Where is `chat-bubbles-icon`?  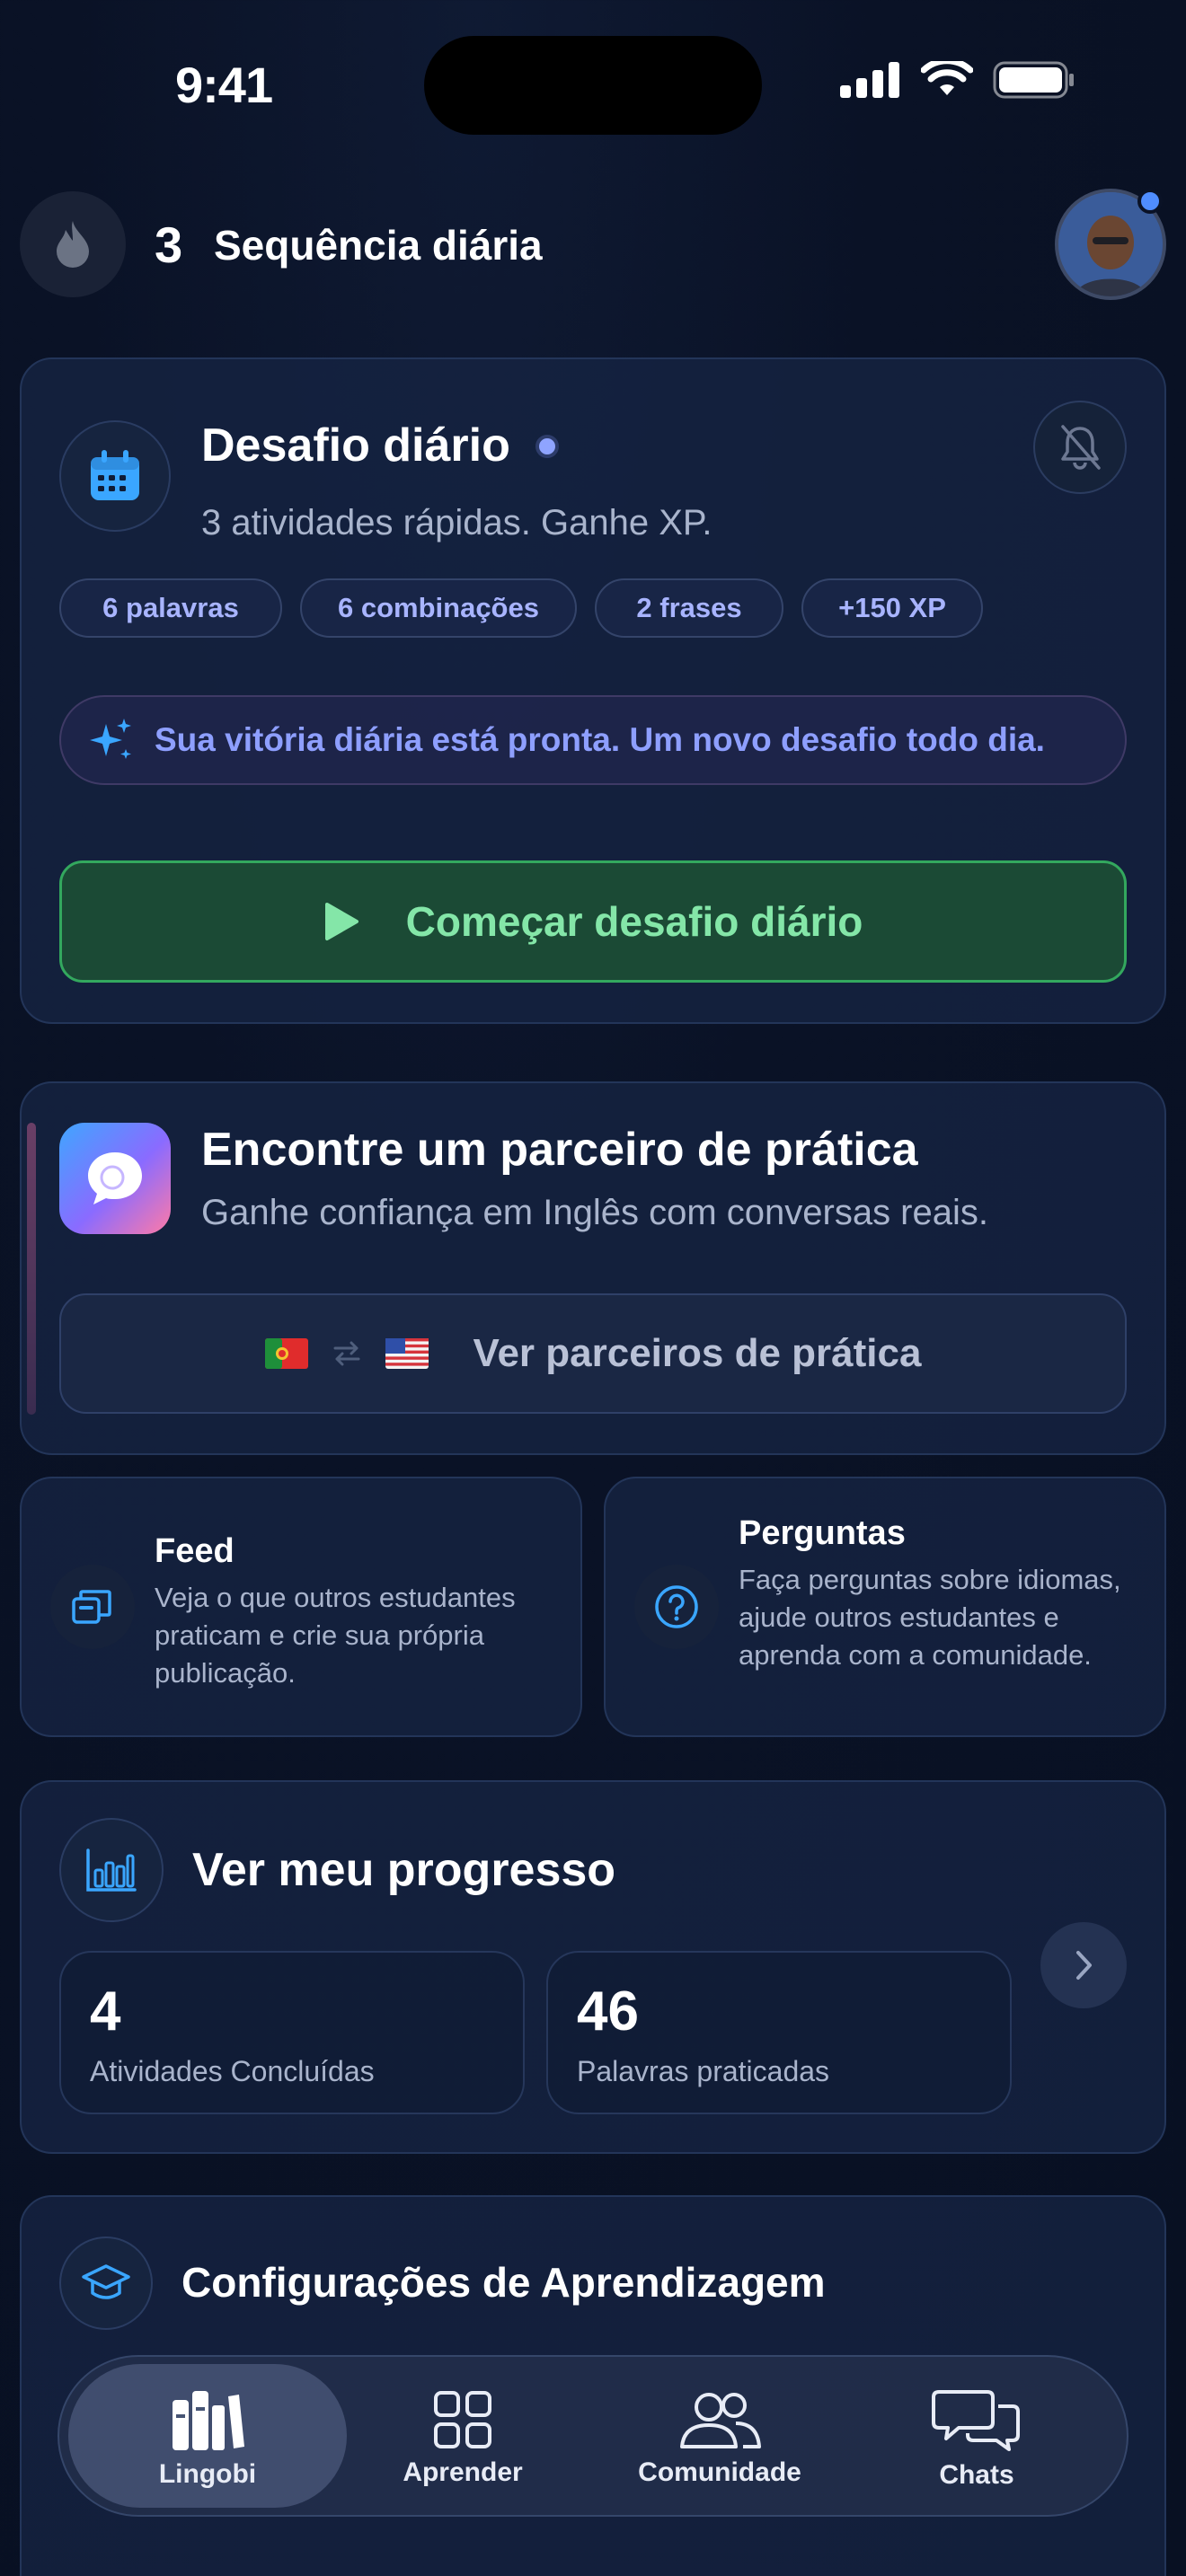 chat-bubbles-icon is located at coordinates (976, 2420).